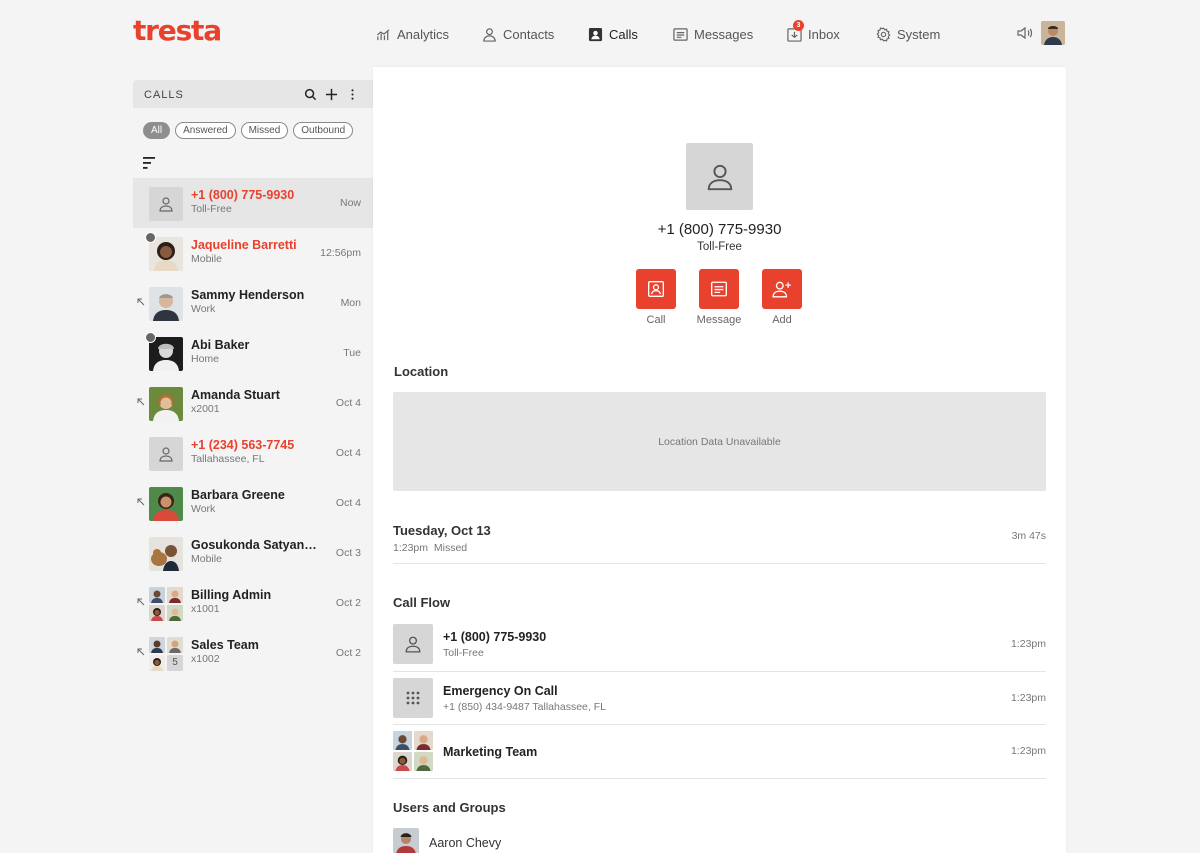 This screenshot has height=853, width=1200. I want to click on call-sub: Home, so click(205, 359).